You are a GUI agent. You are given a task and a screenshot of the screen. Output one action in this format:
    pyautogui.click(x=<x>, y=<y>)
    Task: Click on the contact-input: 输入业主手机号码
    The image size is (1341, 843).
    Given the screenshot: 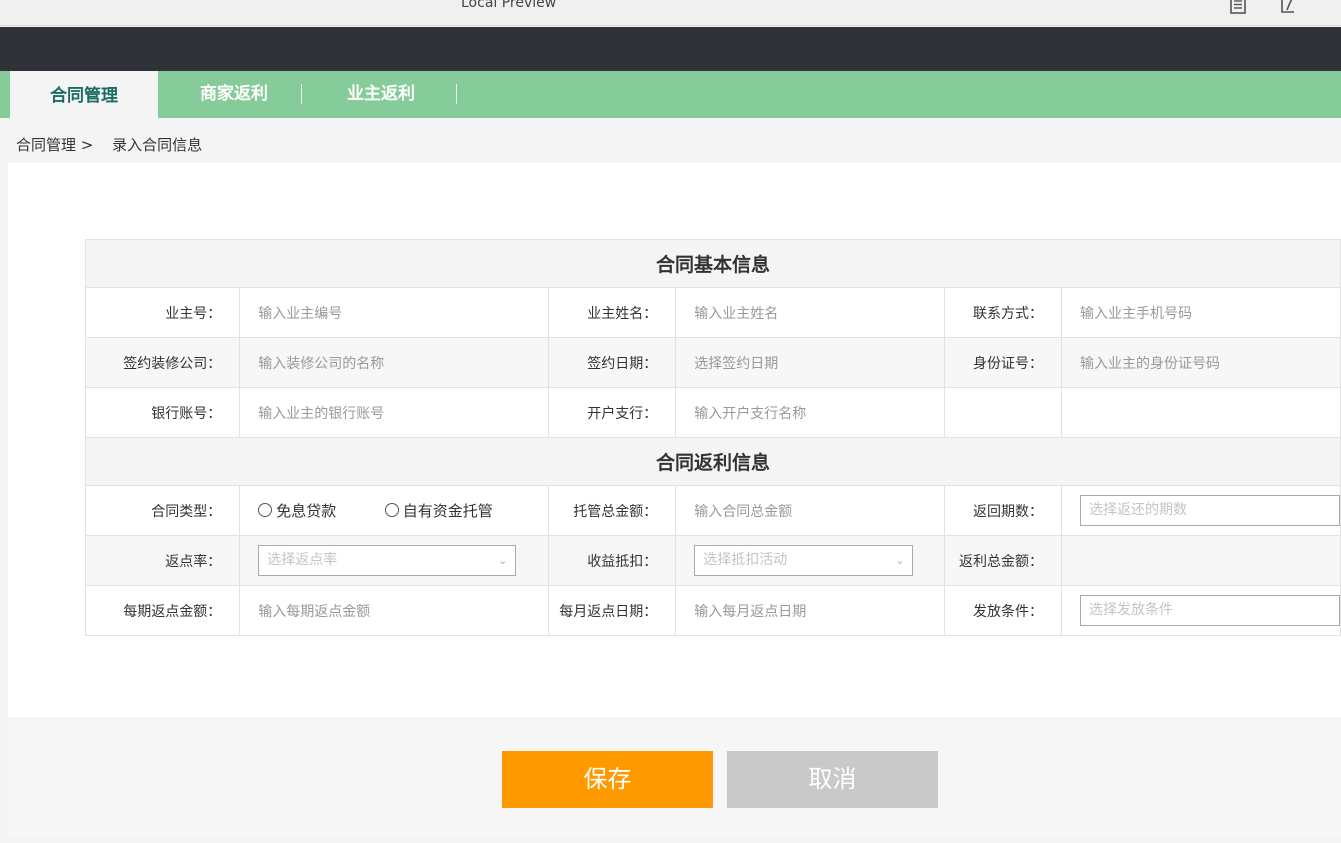 What is the action you would take?
    pyautogui.click(x=1200, y=312)
    